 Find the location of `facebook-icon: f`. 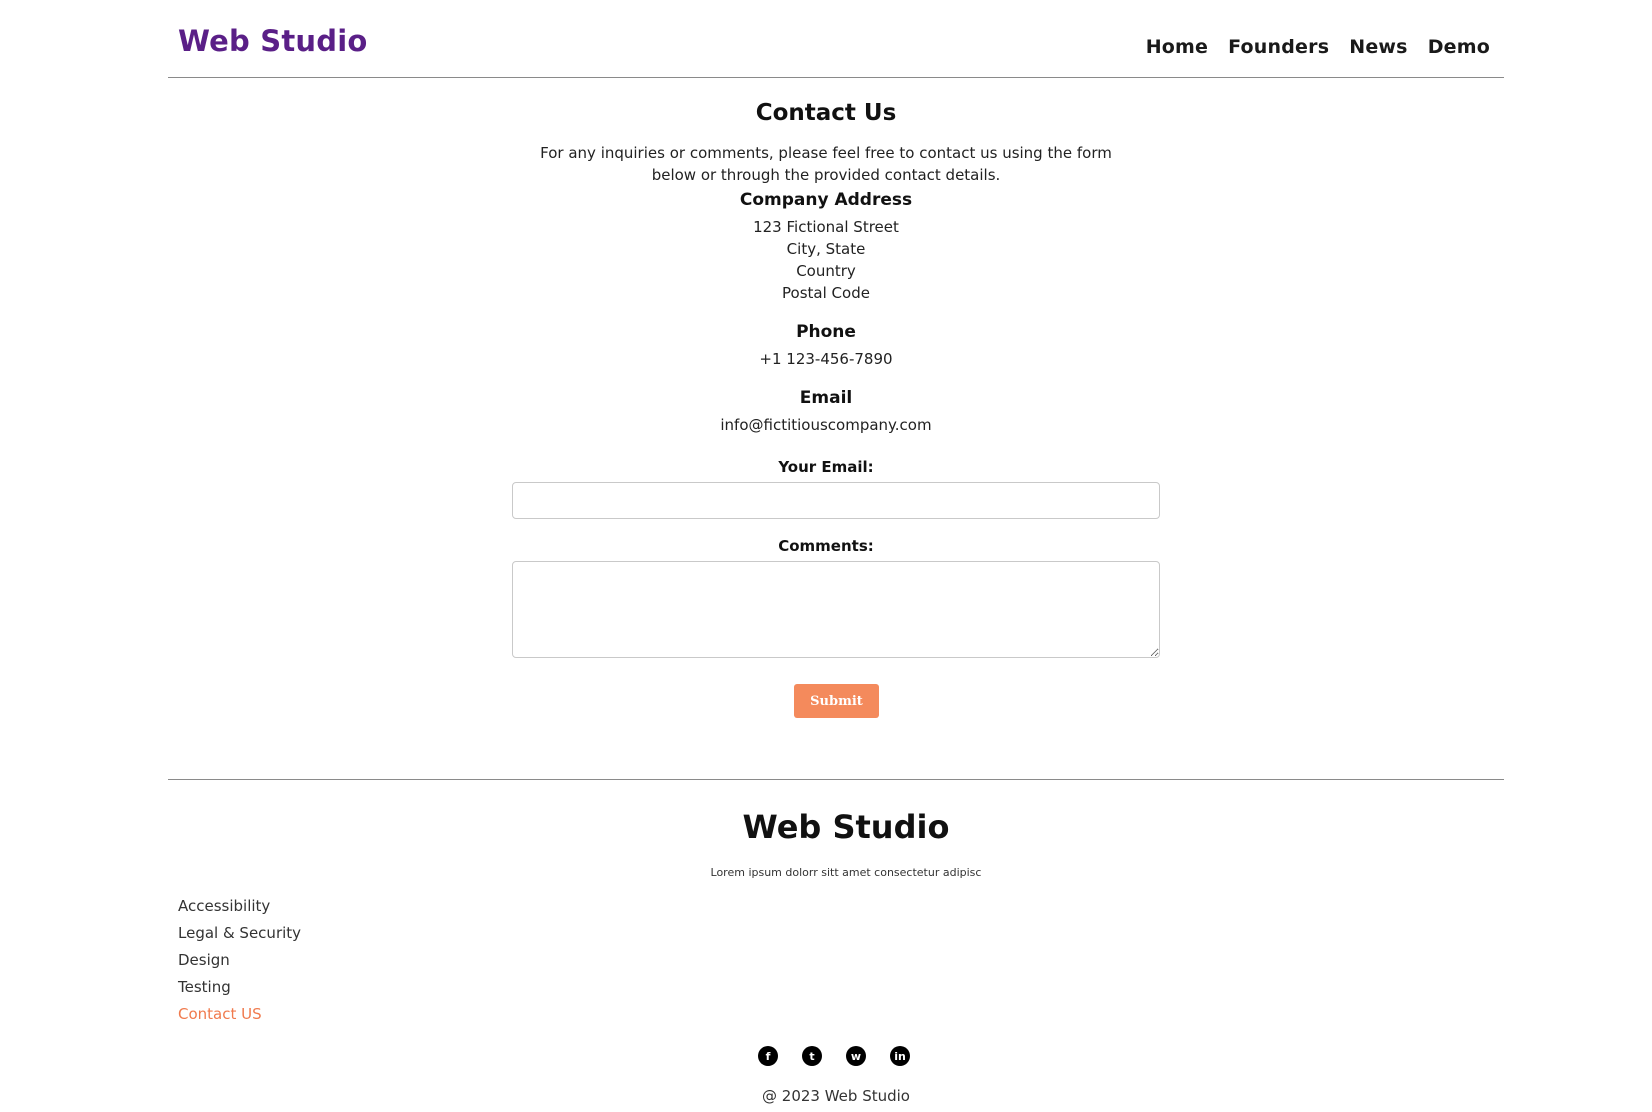

facebook-icon: f is located at coordinates (768, 1056).